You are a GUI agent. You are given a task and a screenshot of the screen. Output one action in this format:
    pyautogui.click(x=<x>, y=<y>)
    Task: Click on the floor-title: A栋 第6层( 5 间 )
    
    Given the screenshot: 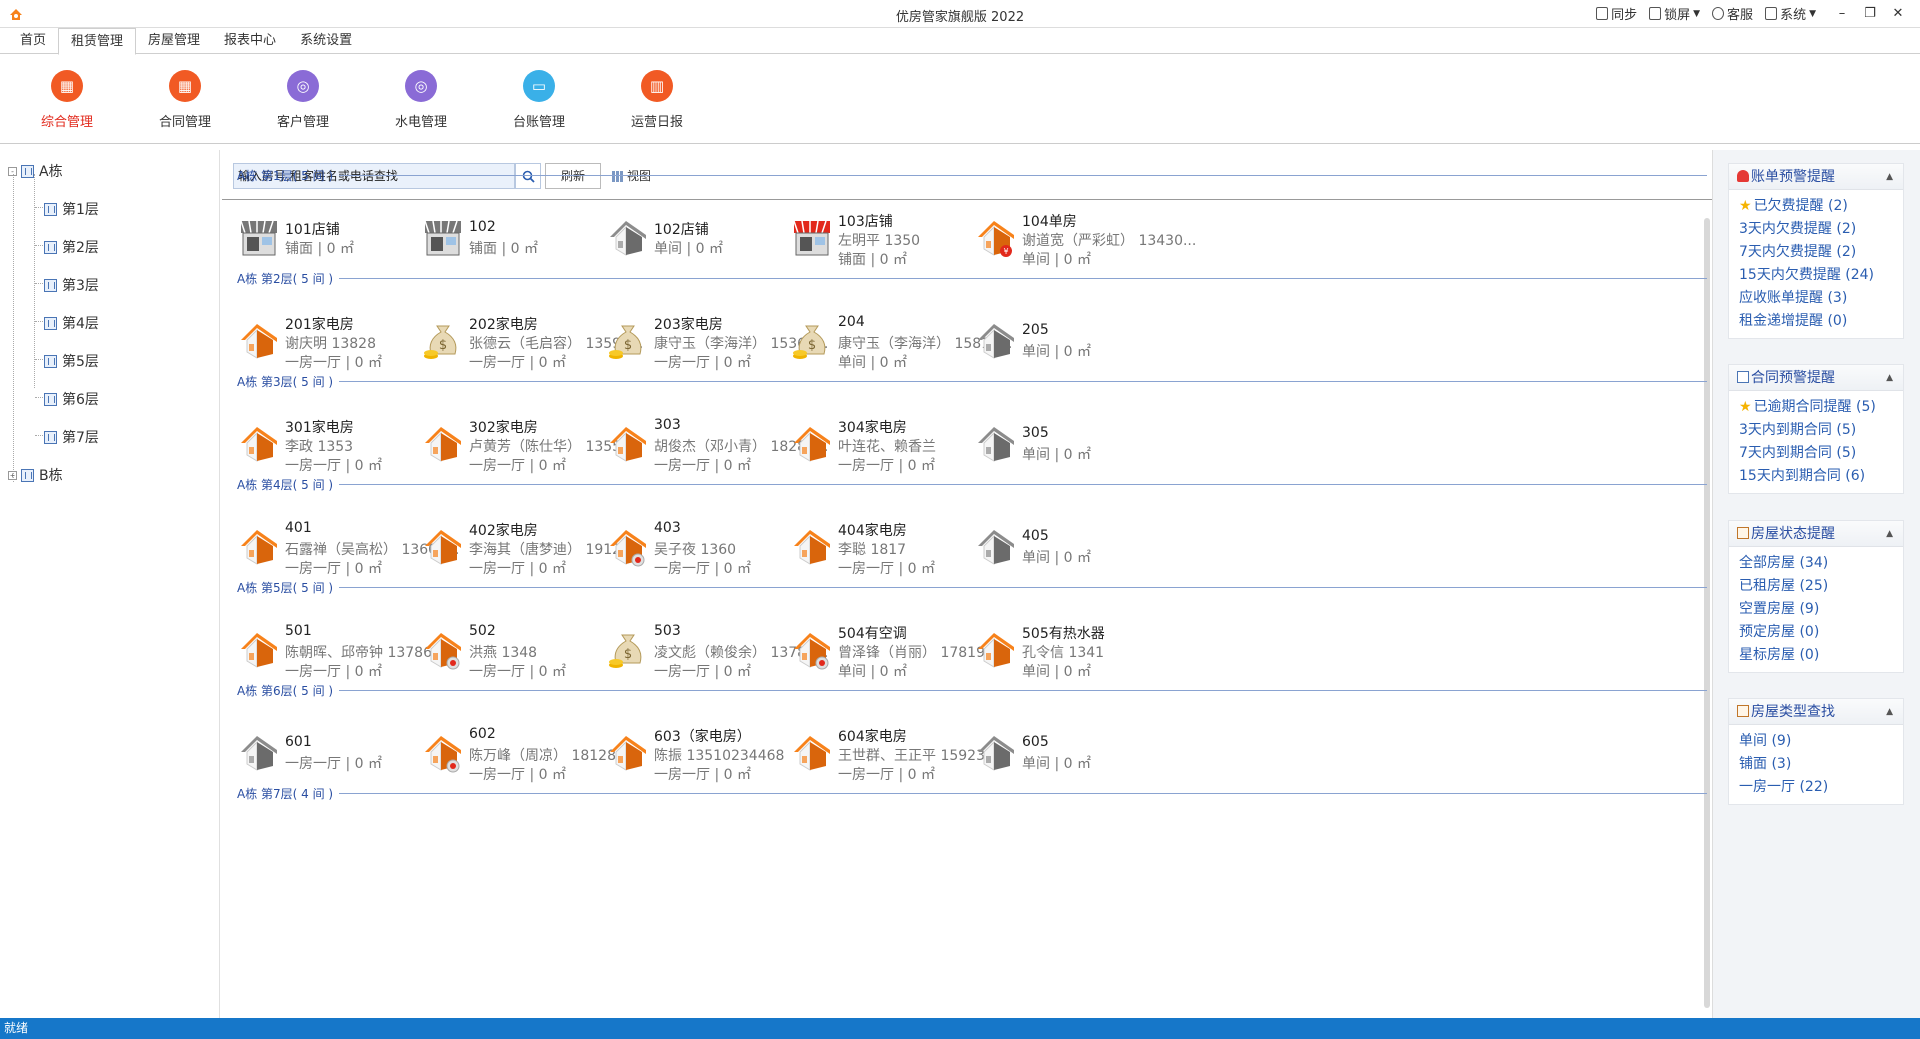 What is the action you would take?
    pyautogui.click(x=285, y=690)
    